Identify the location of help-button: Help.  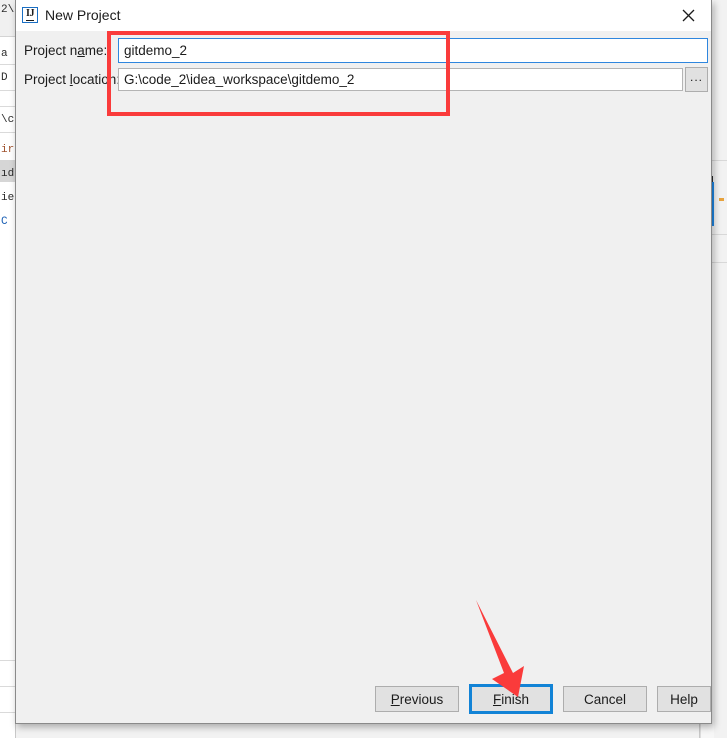
(684, 699).